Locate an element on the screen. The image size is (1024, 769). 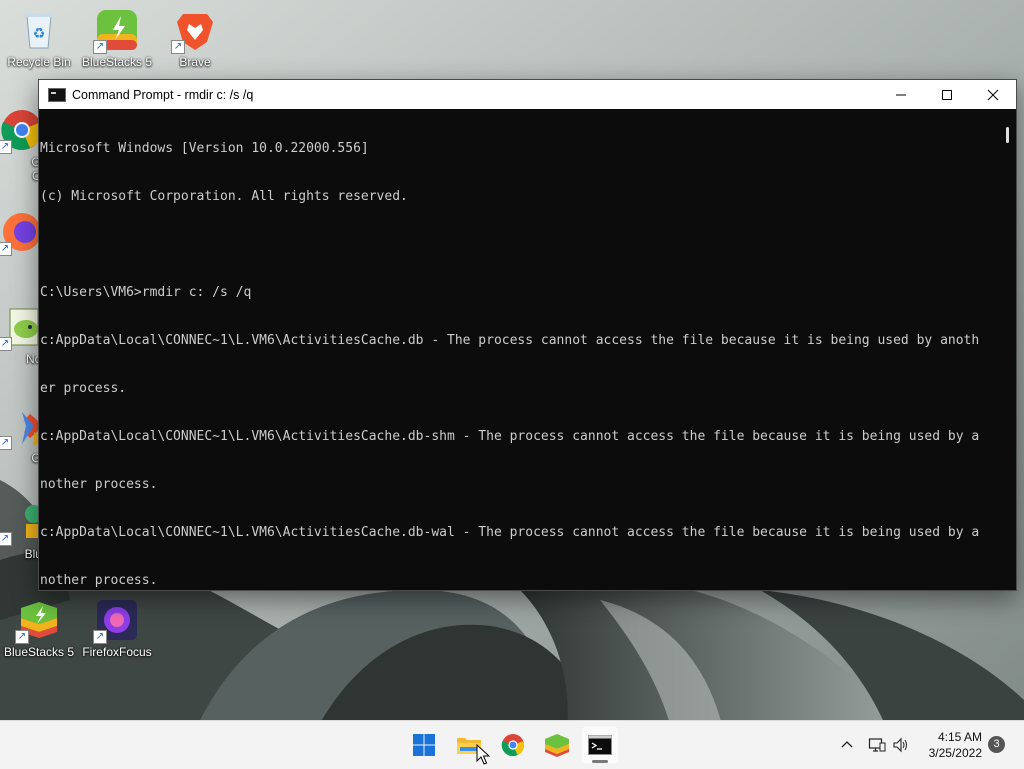
desktop-icon-bluestacks-5: ↗ BlueStacks 5 is located at coordinates (39, 628).